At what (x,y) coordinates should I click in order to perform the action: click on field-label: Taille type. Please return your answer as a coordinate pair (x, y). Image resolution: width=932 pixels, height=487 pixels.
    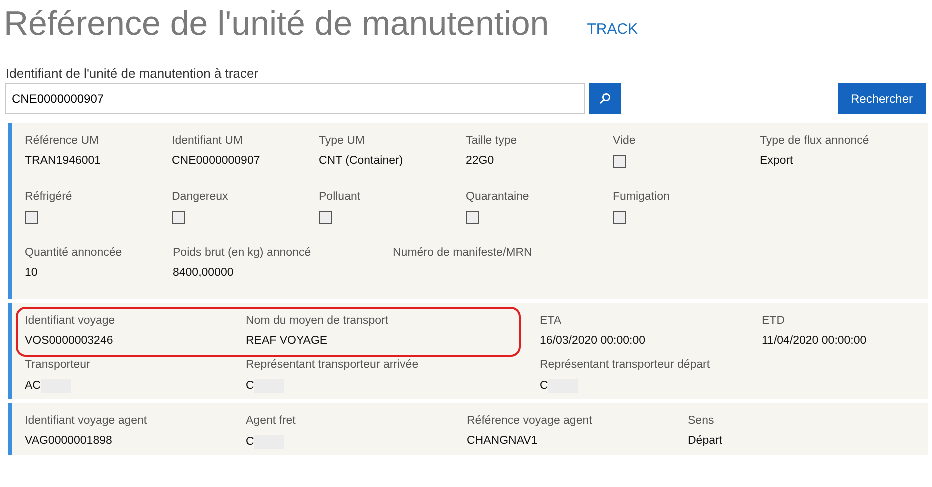
    Looking at the image, I should click on (492, 141).